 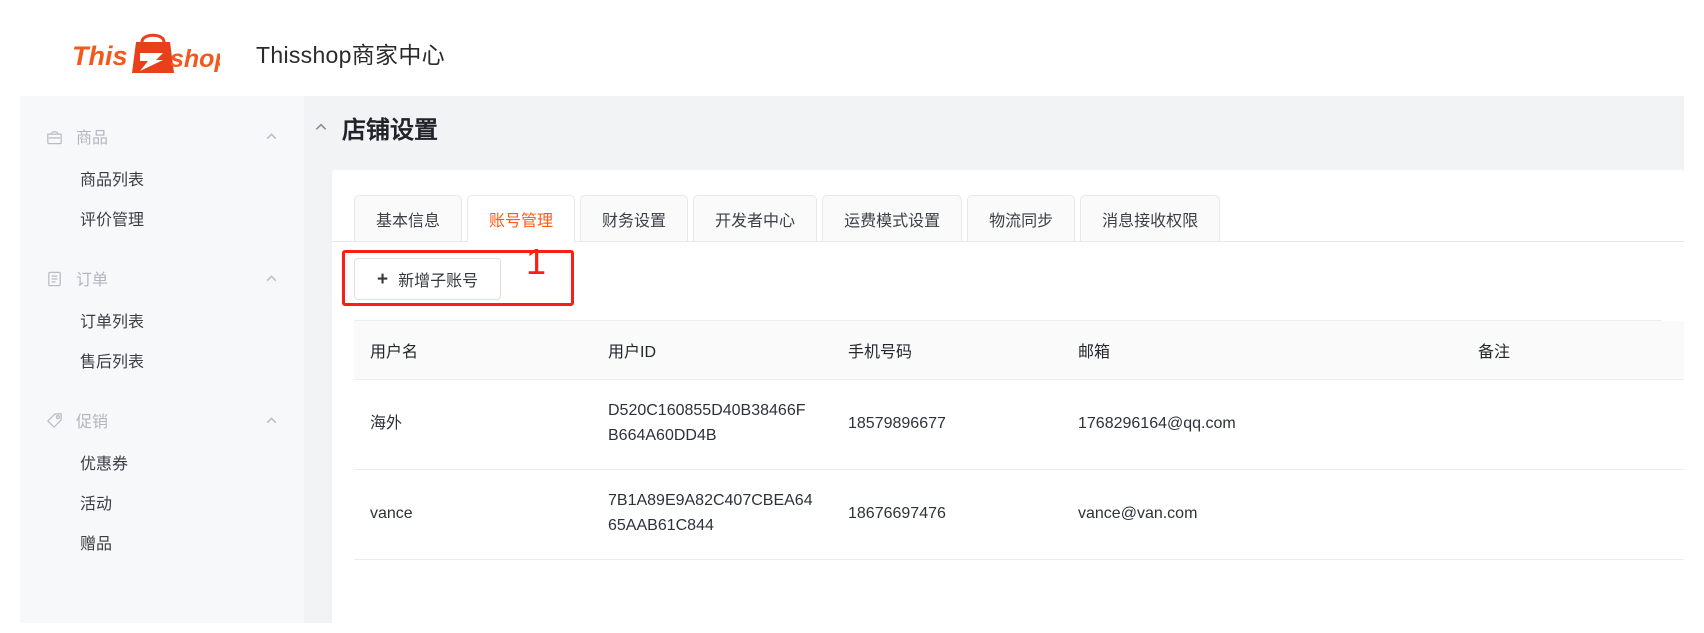 I want to click on brand-title: Thisshop商家中心, so click(x=350, y=55).